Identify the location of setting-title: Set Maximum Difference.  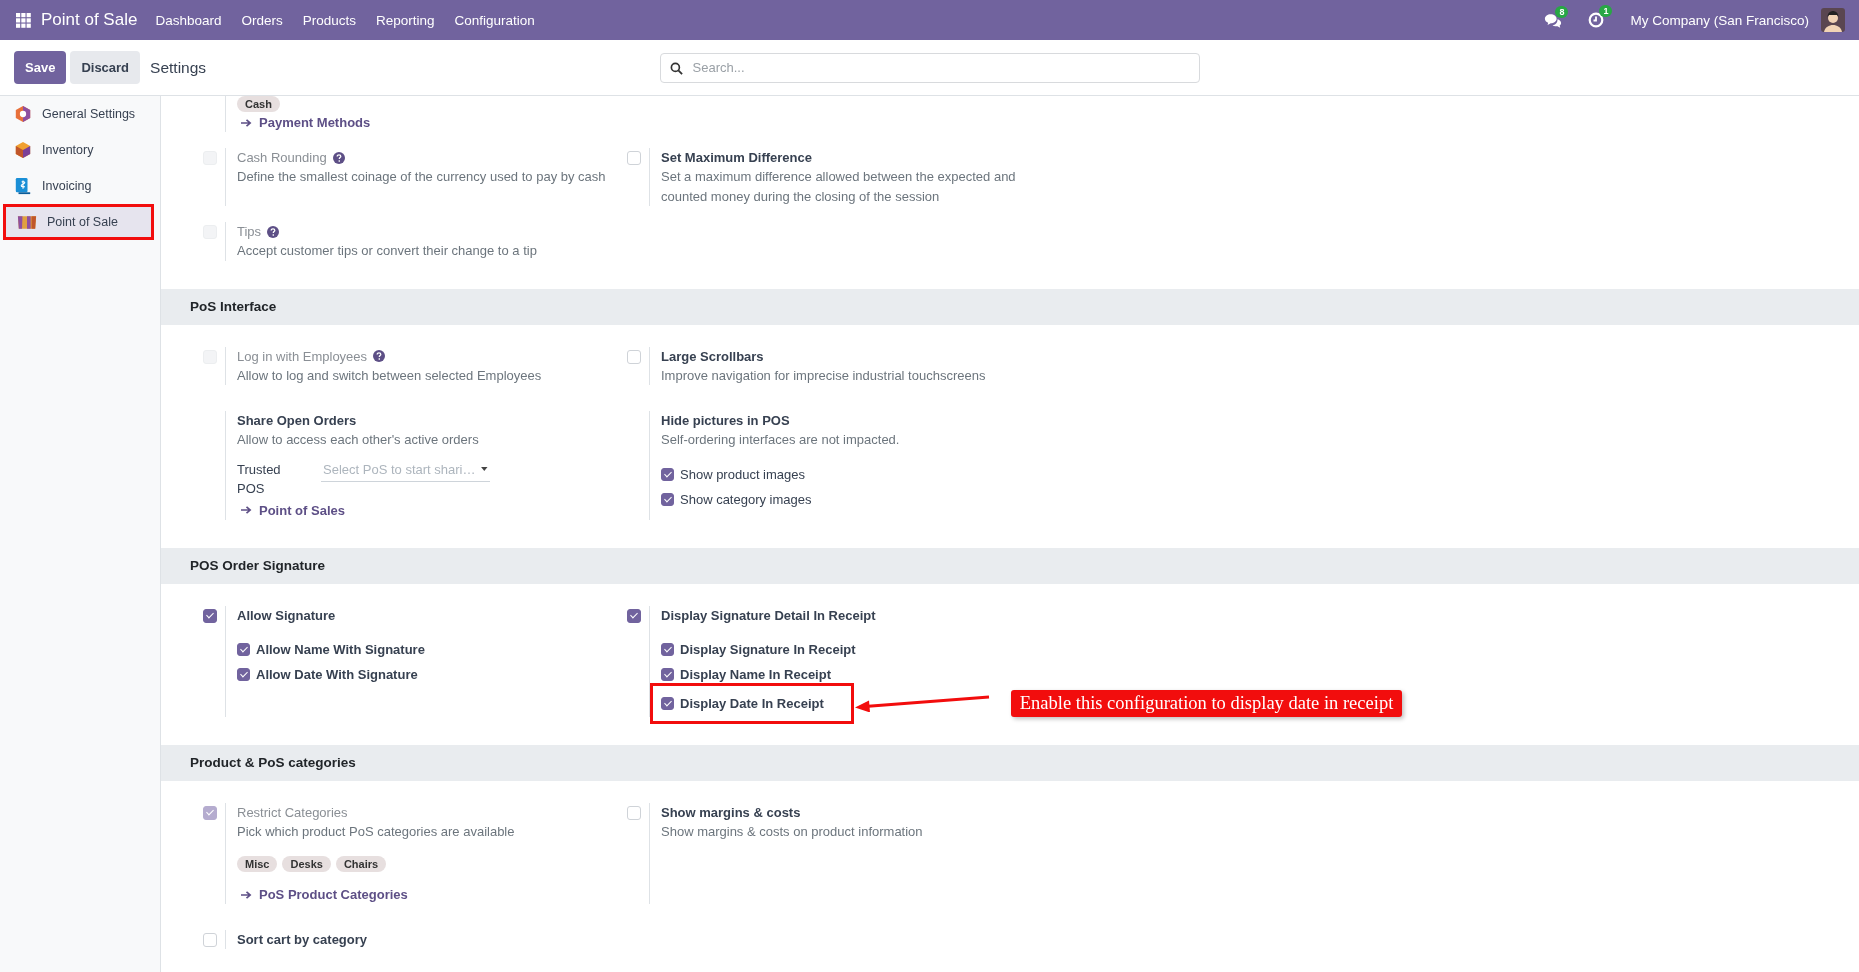
(736, 158).